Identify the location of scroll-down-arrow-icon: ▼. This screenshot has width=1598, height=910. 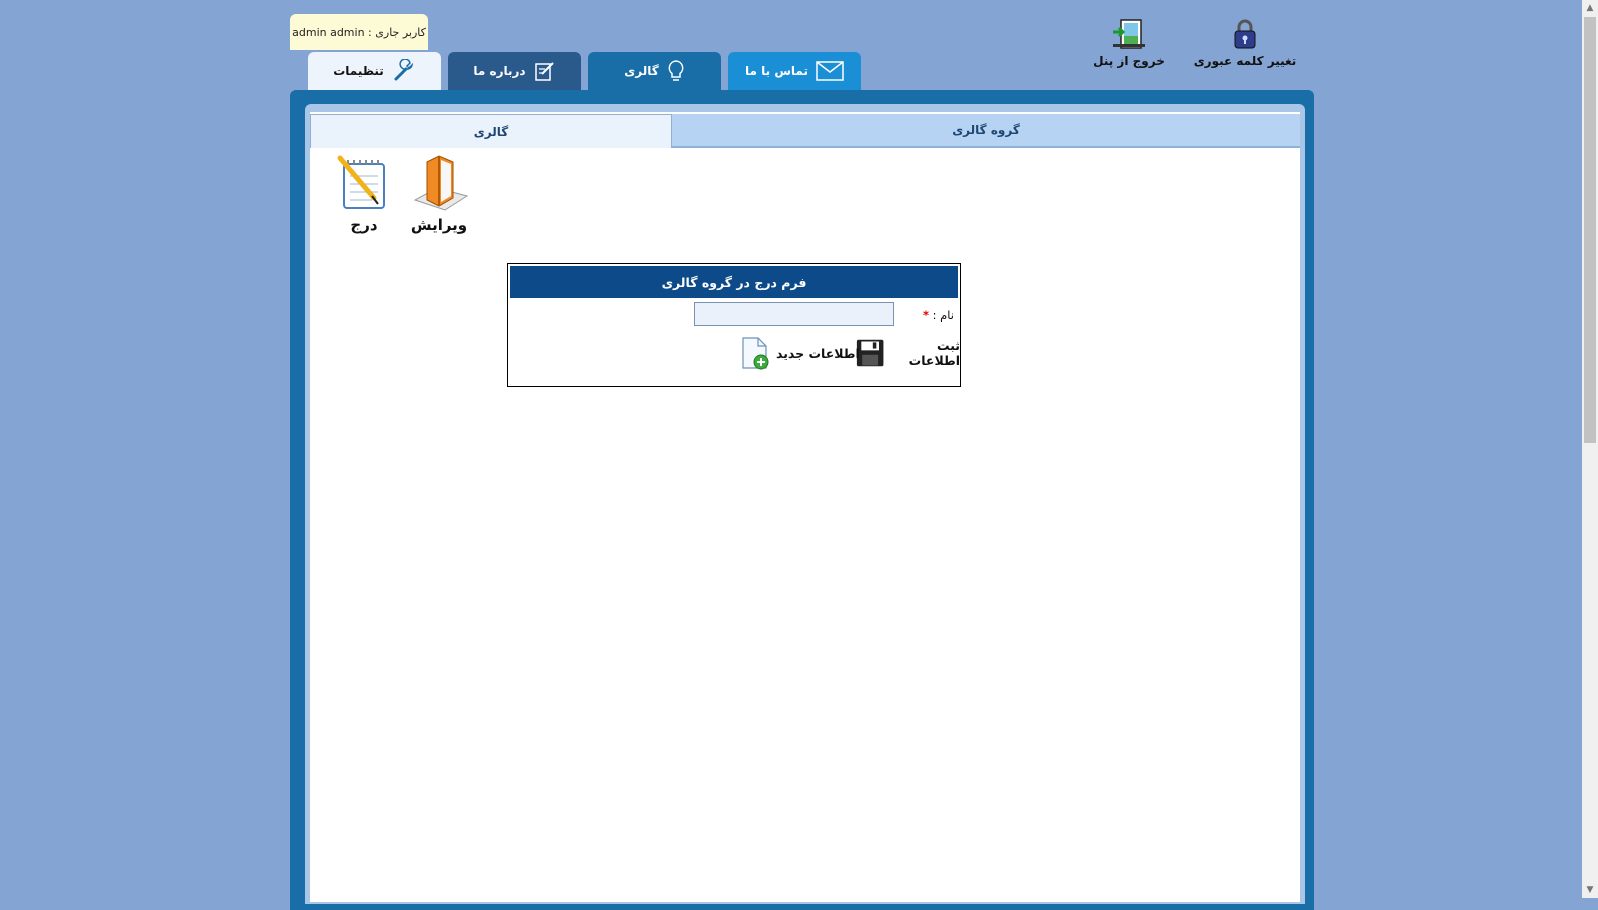
(1590, 890).